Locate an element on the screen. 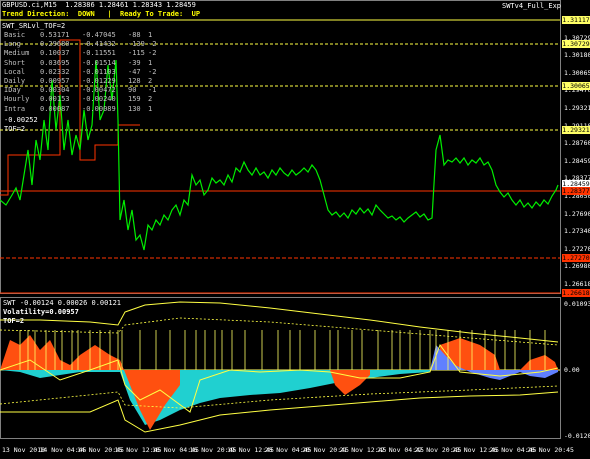 The height and width of the screenshot is (459, 590). price-axis-label: 1.26980 is located at coordinates (577, 266).